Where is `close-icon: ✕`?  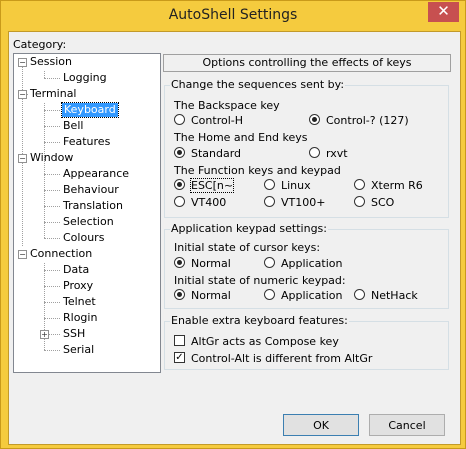
close-icon: ✕ is located at coordinates (443, 11).